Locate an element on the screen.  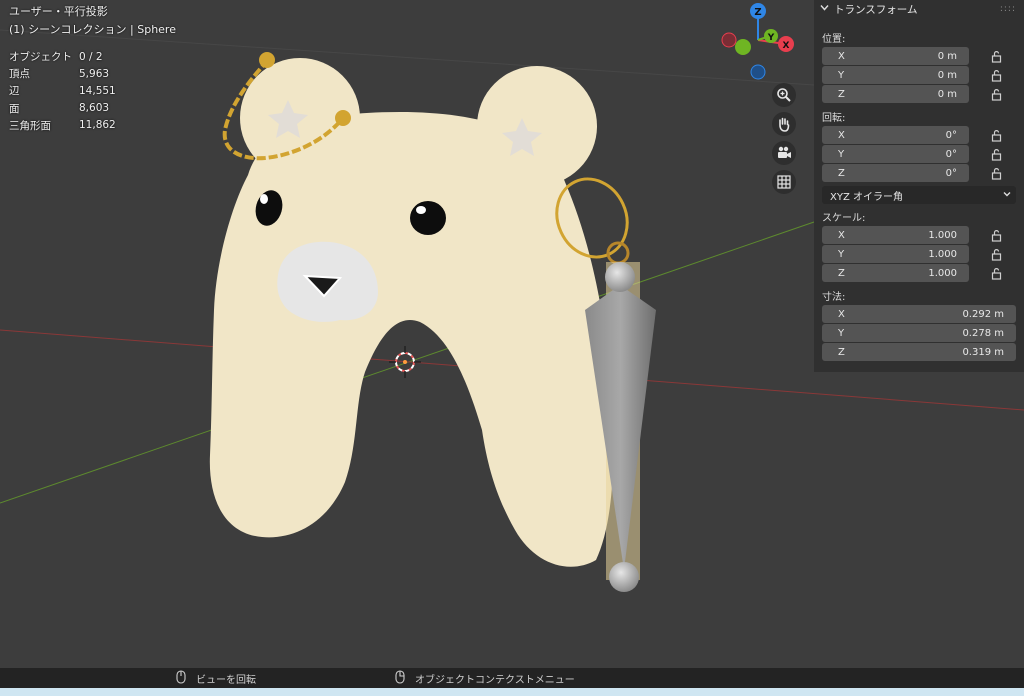
right-eye is located at coordinates (428, 218).